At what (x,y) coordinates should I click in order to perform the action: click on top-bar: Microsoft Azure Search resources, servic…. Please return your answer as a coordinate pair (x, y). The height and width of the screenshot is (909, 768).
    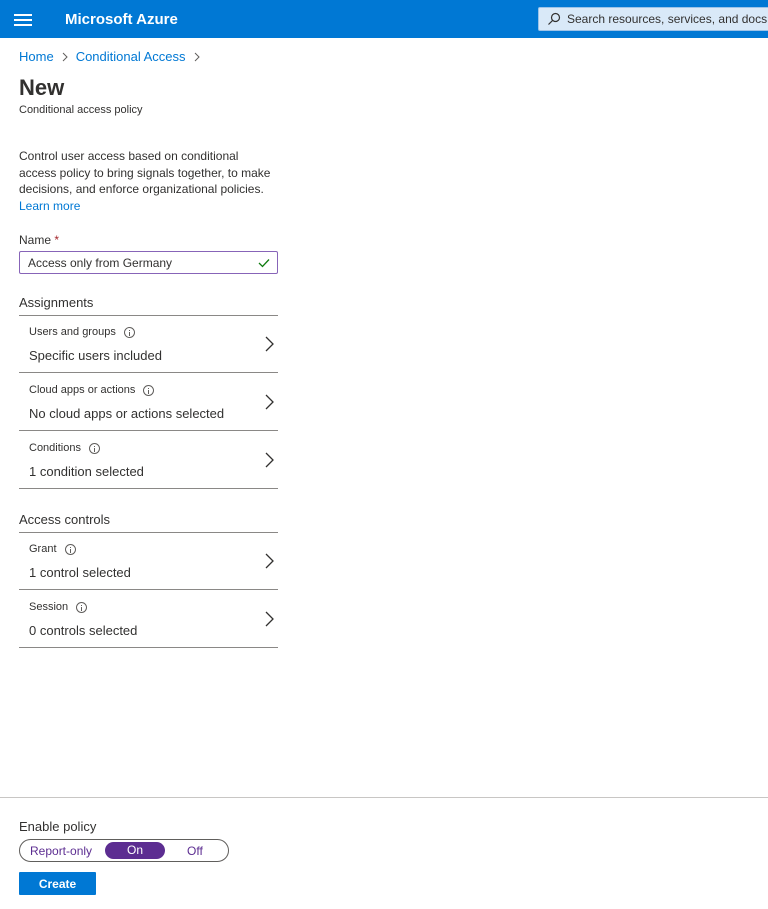
    Looking at the image, I should click on (384, 19).